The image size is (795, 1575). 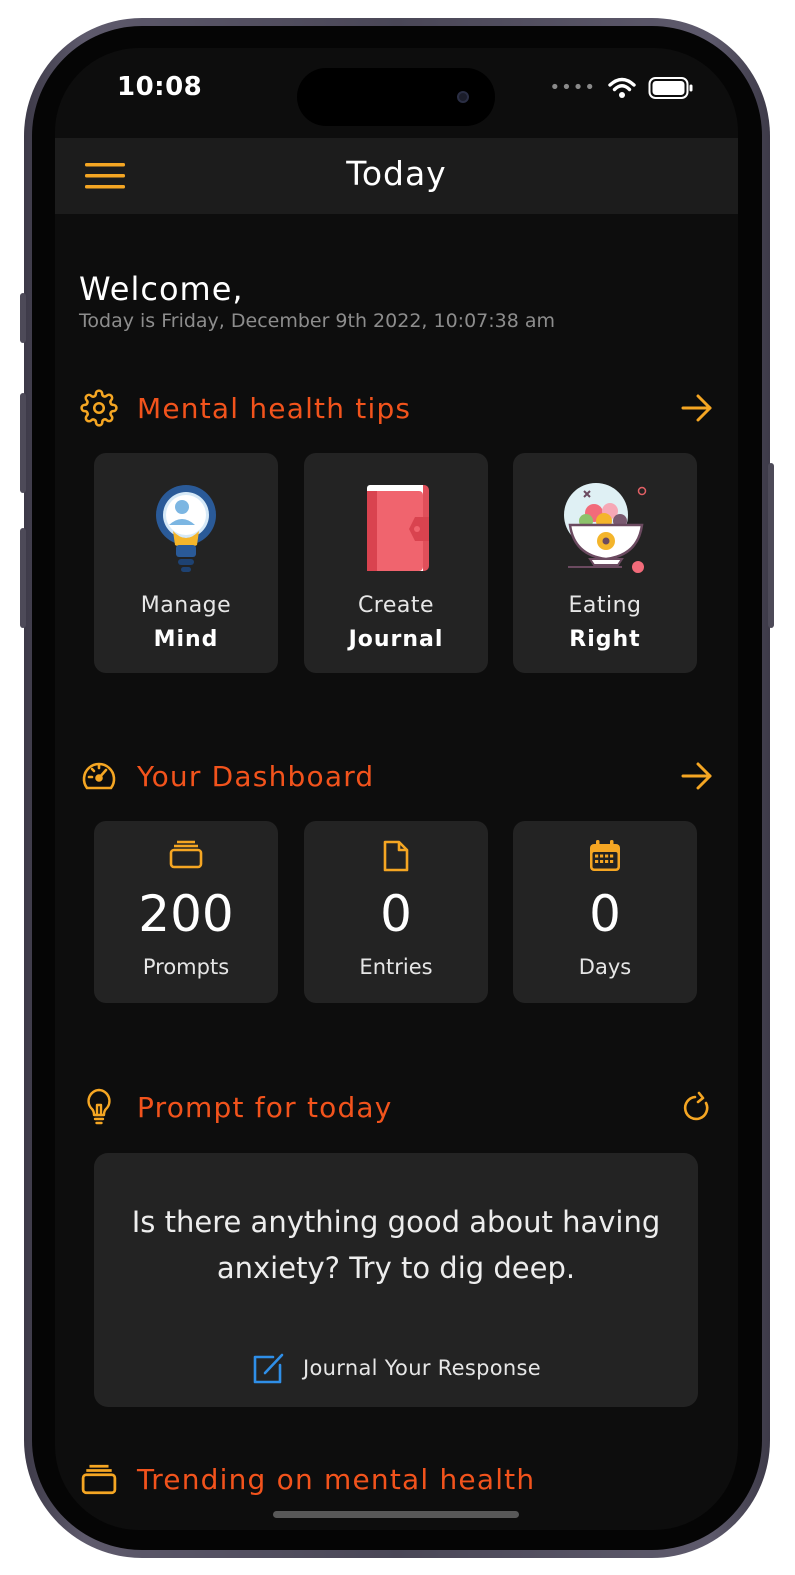 What do you see at coordinates (23, 578) in the screenshot?
I see `volume-down-button` at bounding box center [23, 578].